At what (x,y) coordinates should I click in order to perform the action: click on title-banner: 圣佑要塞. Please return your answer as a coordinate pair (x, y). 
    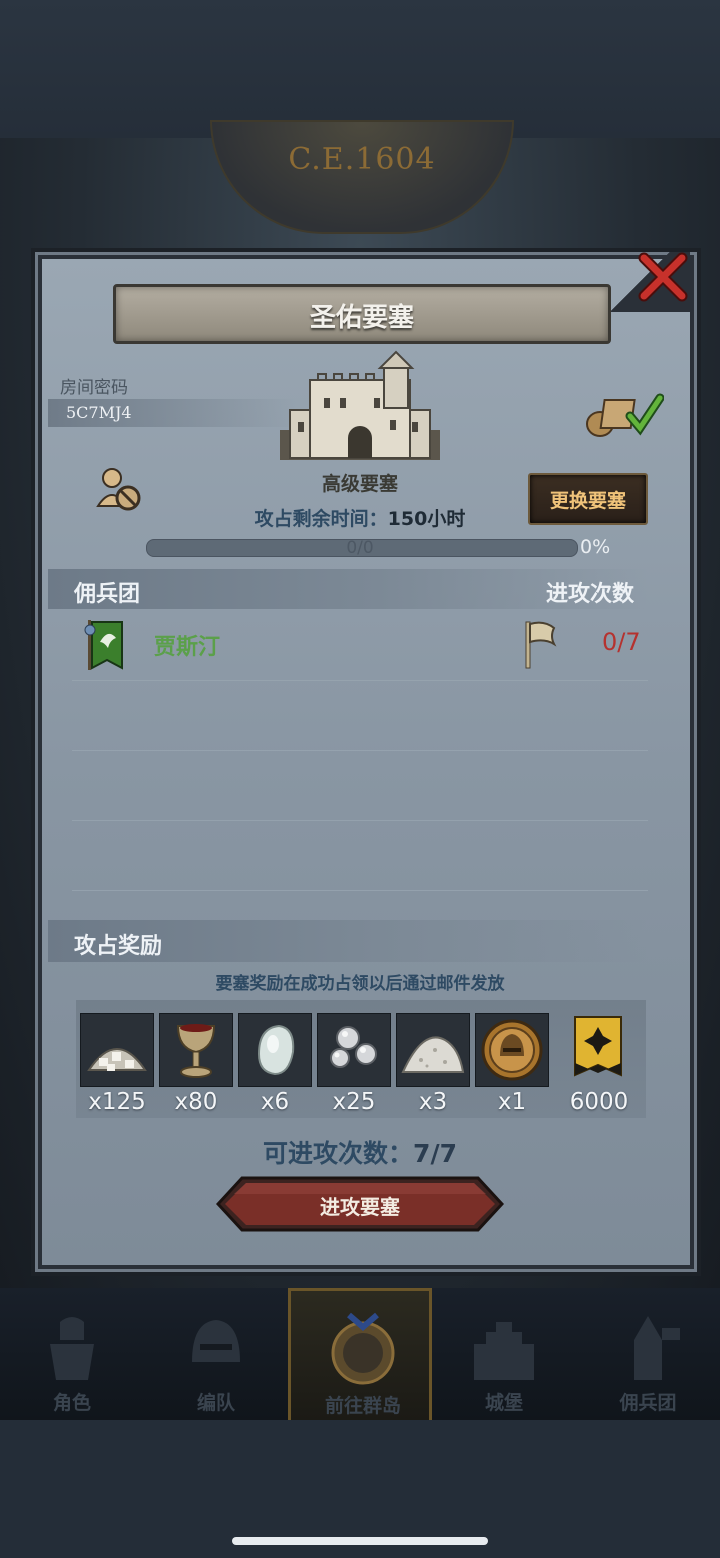
    Looking at the image, I should click on (362, 314).